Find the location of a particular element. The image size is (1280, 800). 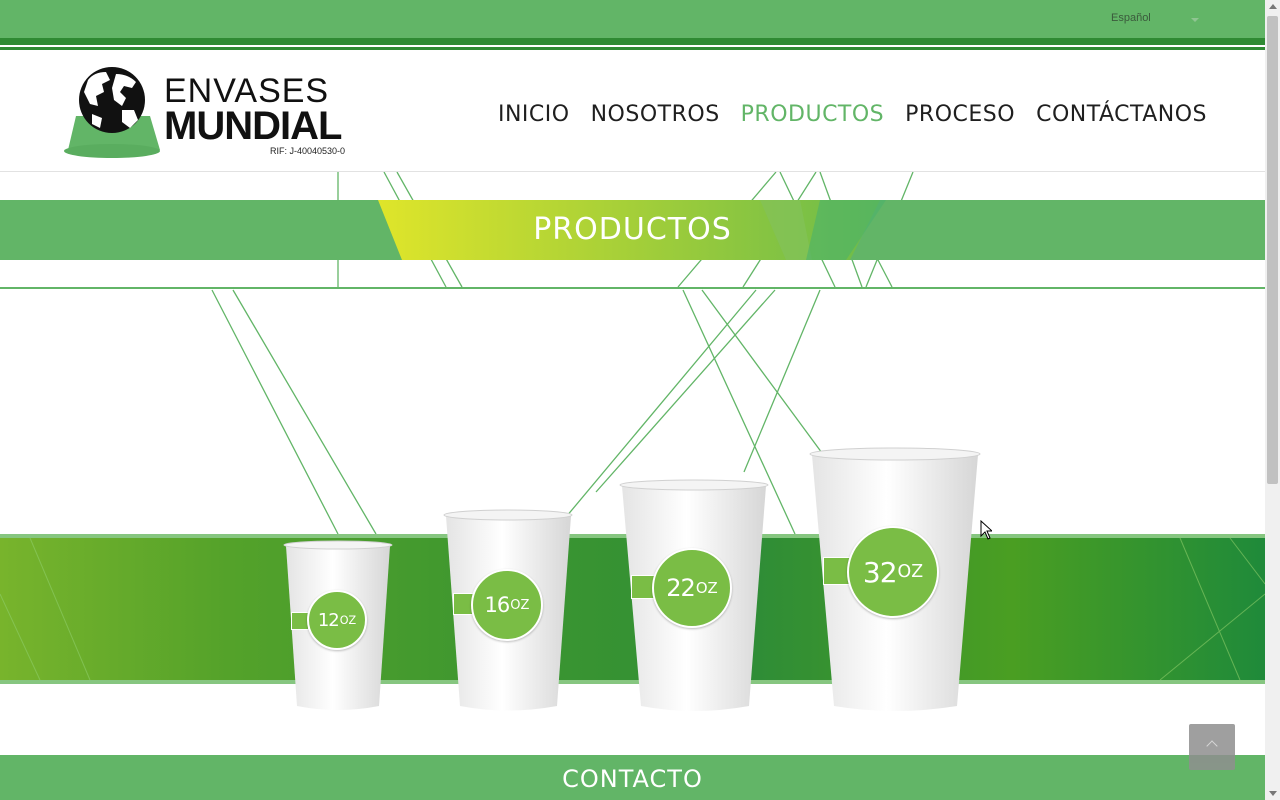

cup-12oz: 12 OZ is located at coordinates (338, 627).